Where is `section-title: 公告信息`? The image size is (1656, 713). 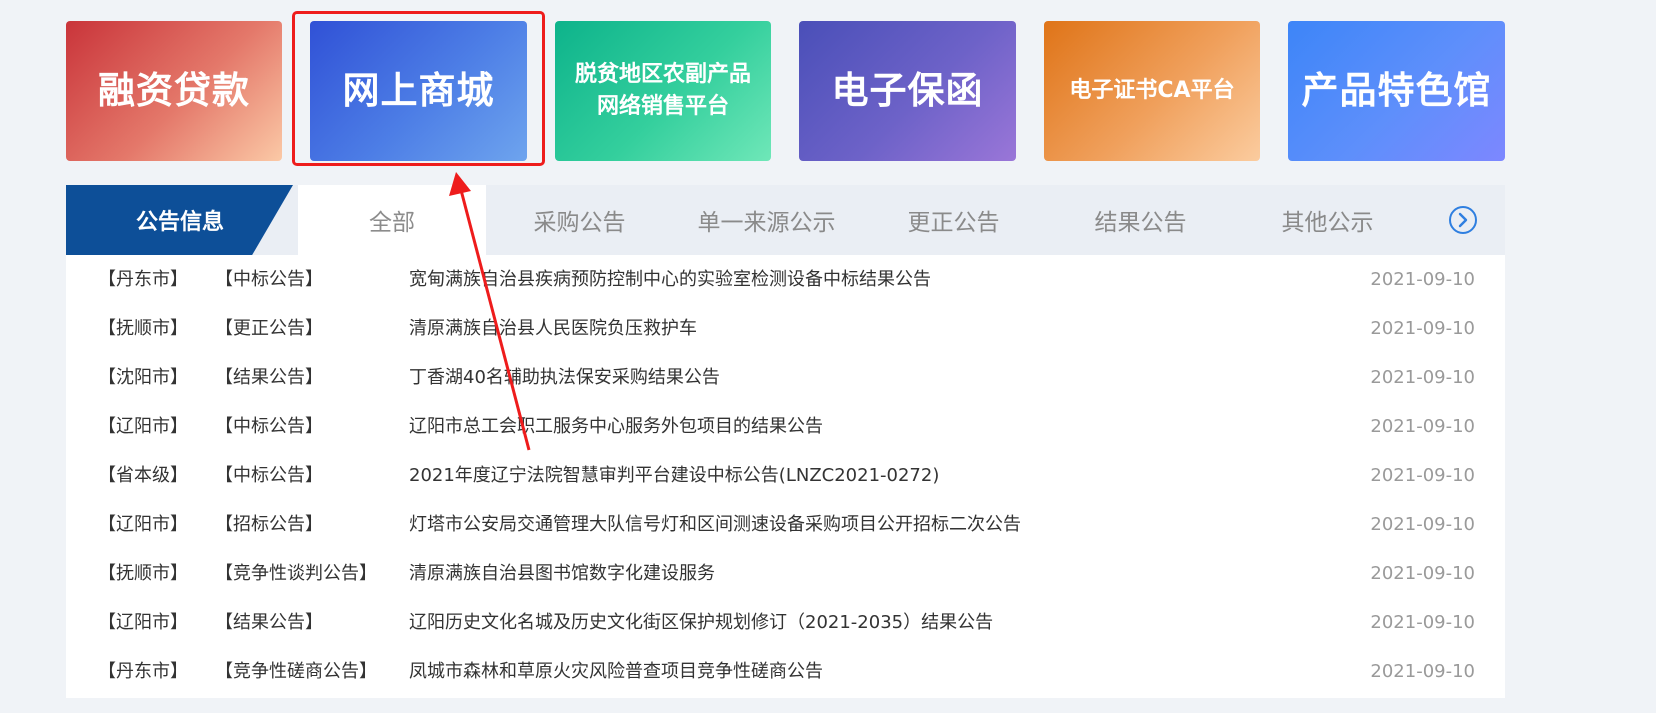
section-title: 公告信息 is located at coordinates (179, 220).